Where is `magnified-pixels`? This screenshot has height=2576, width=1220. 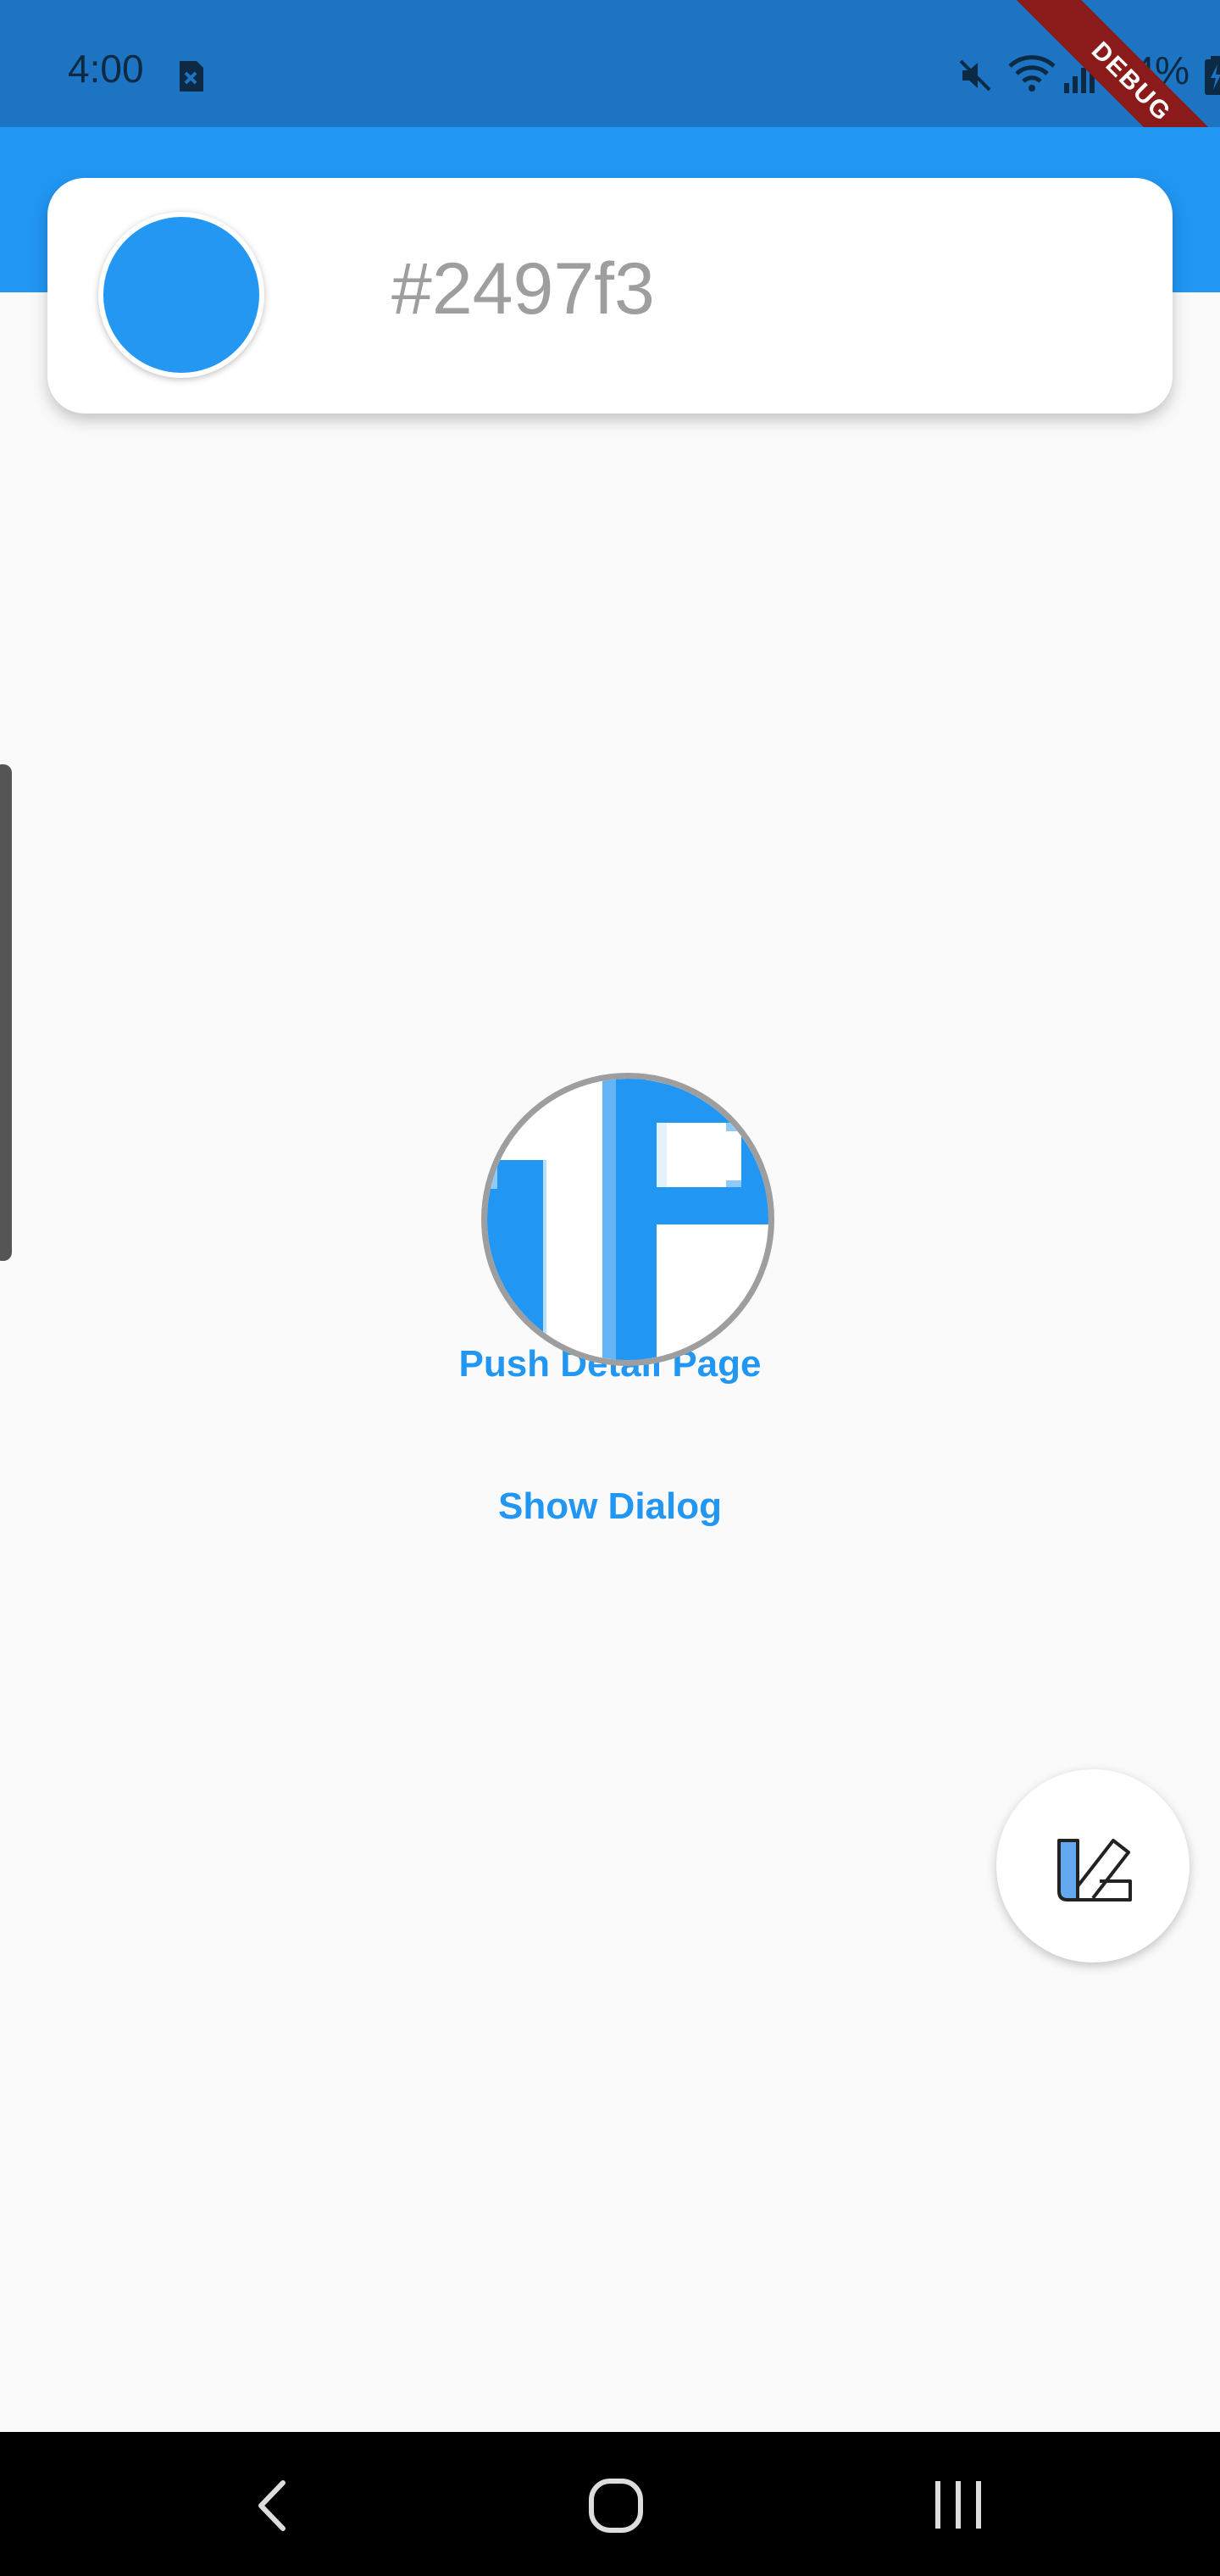 magnified-pixels is located at coordinates (627, 1219).